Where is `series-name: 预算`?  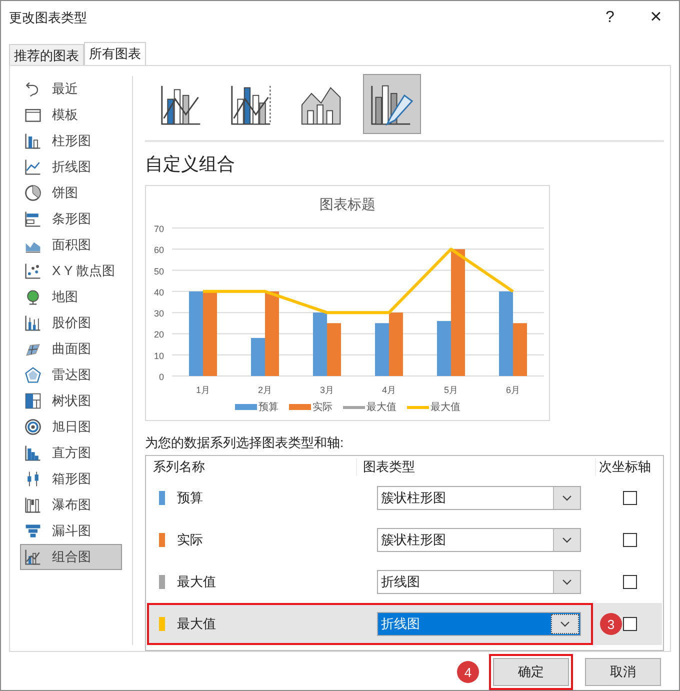
series-name: 预算 is located at coordinates (190, 498).